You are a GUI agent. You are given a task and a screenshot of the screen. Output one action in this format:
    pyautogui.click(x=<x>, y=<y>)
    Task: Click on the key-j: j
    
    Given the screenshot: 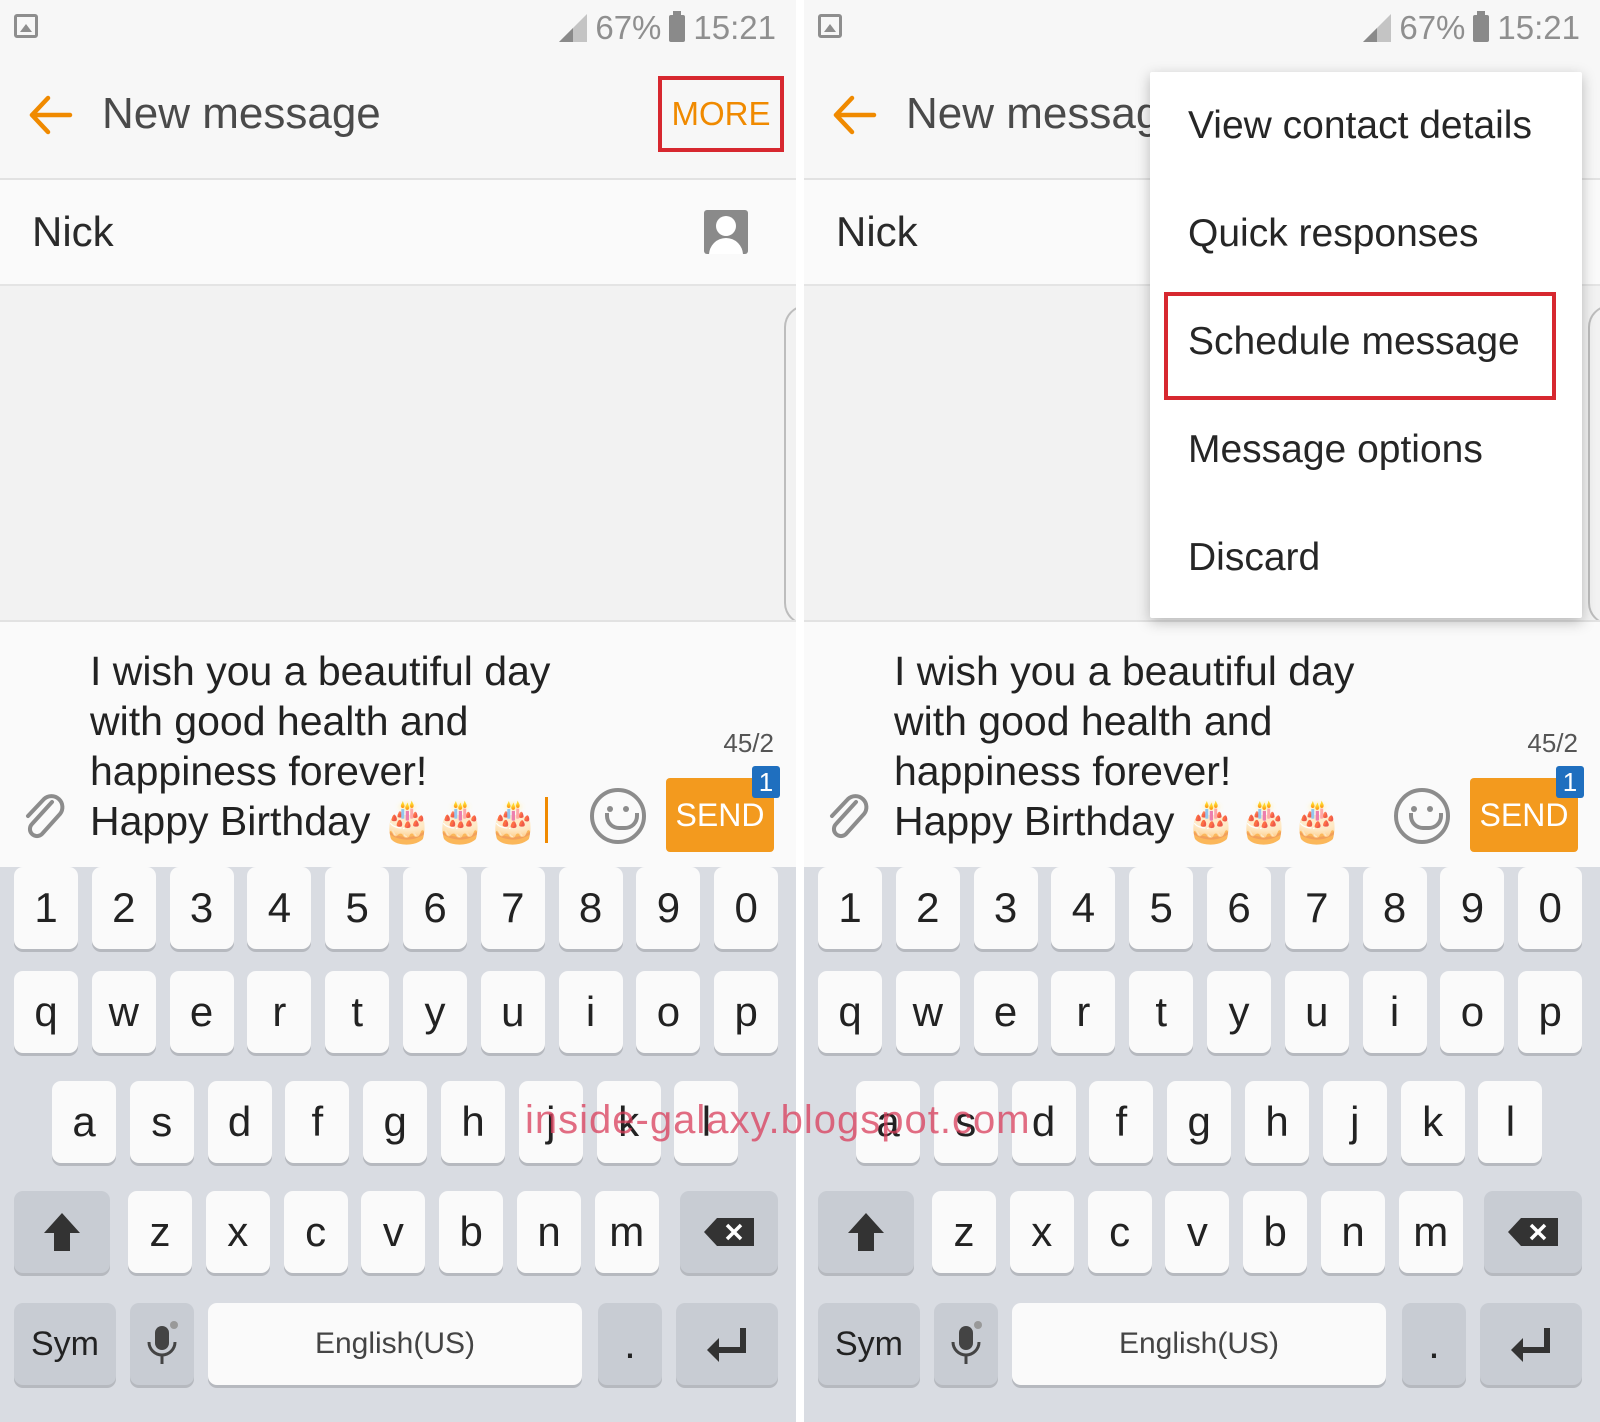 What is the action you would take?
    pyautogui.click(x=1354, y=1122)
    